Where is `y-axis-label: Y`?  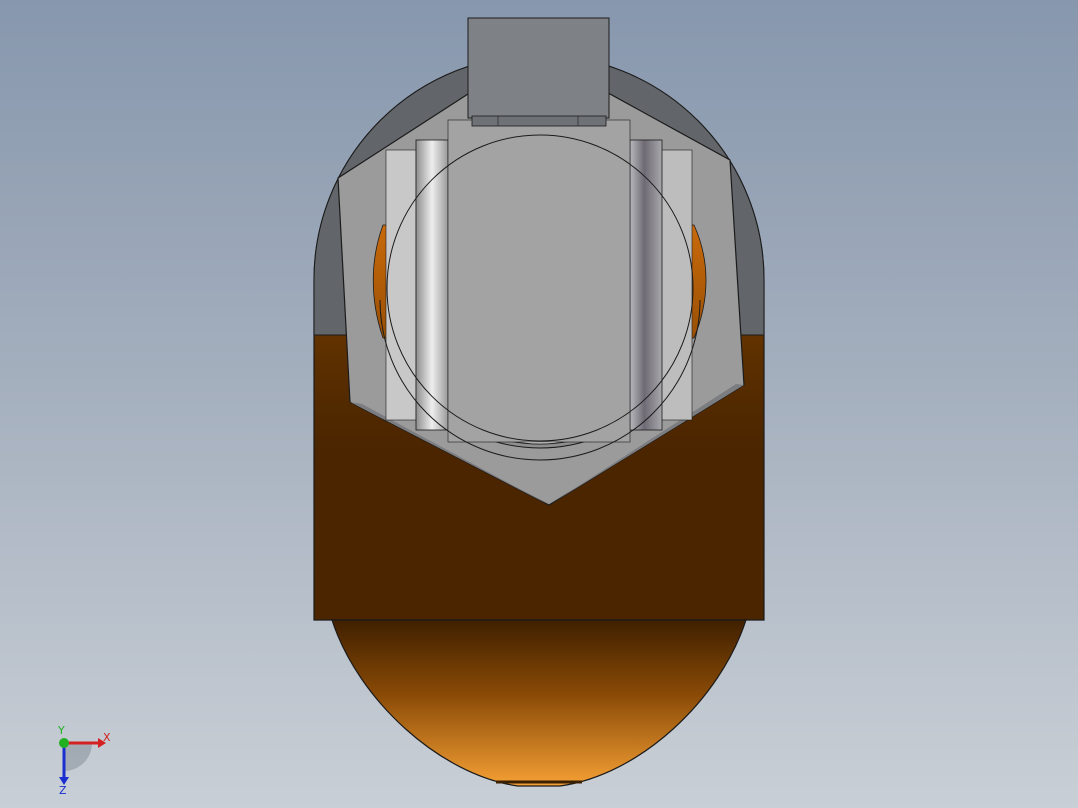 y-axis-label: Y is located at coordinates (61, 731).